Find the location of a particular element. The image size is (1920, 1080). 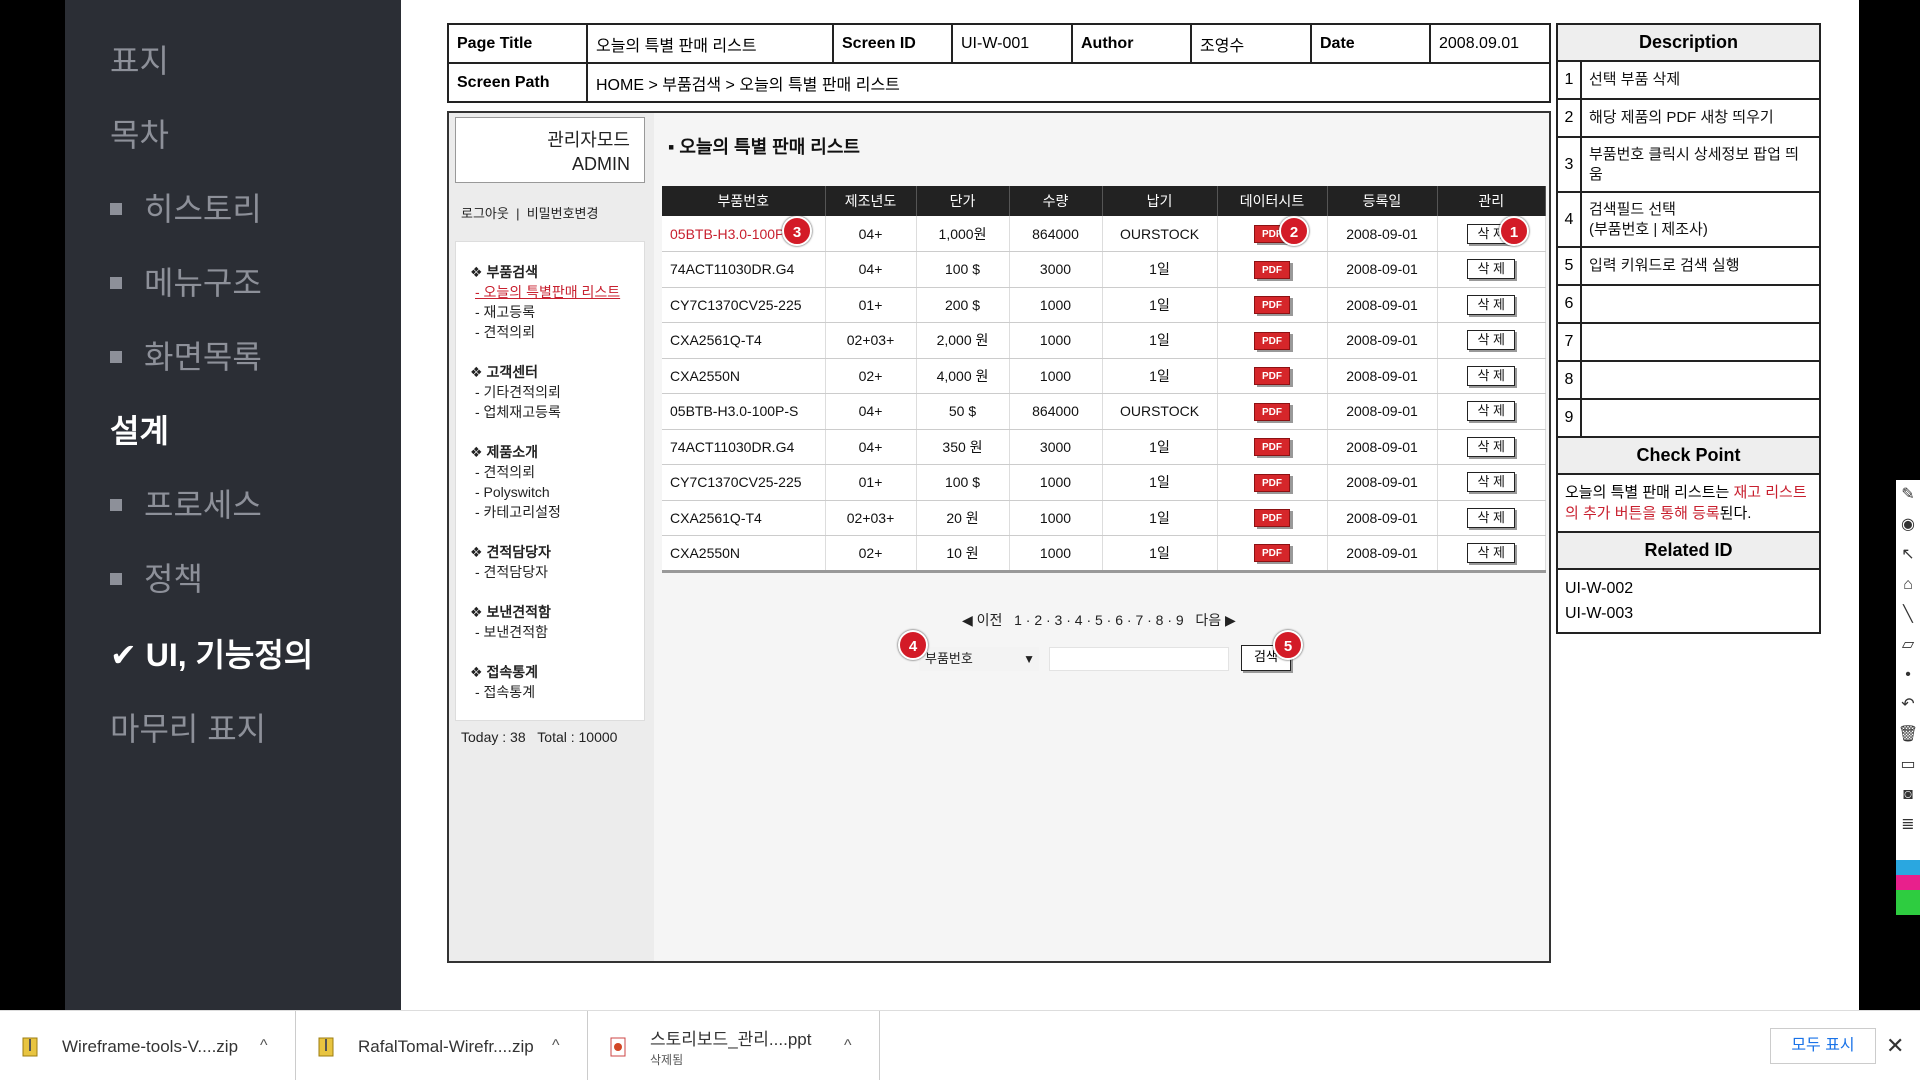

color-swatch-pink is located at coordinates (1908, 882).